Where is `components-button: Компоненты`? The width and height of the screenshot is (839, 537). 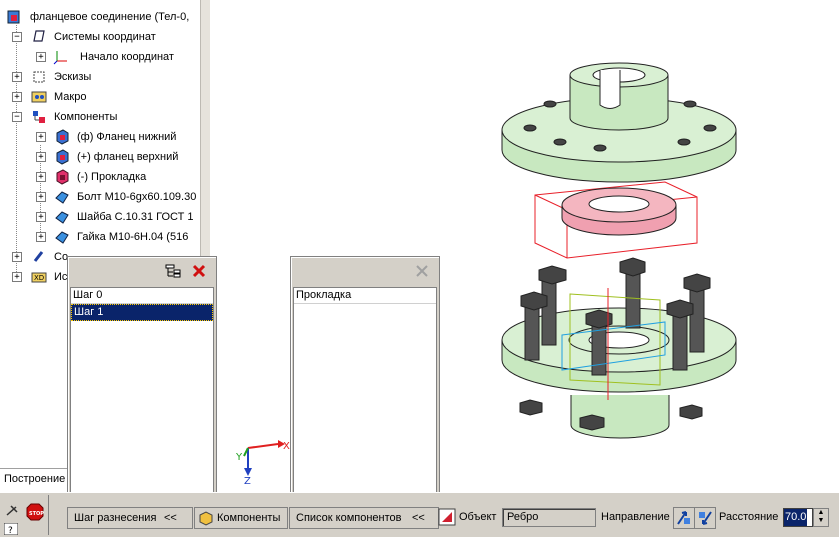 components-button: Компоненты is located at coordinates (241, 518).